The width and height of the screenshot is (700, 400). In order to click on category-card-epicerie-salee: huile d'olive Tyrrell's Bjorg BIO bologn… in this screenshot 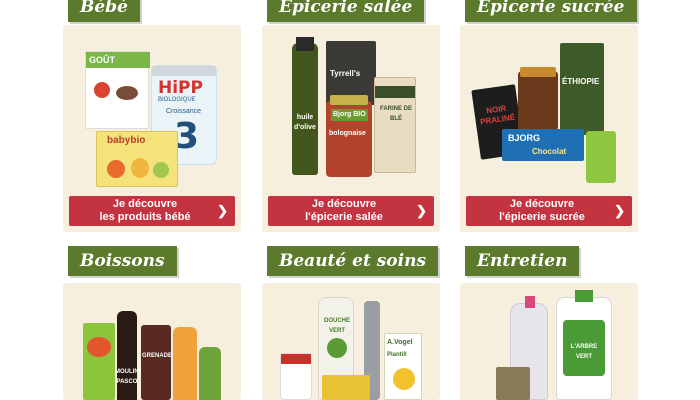, I will do `click(351, 128)`.